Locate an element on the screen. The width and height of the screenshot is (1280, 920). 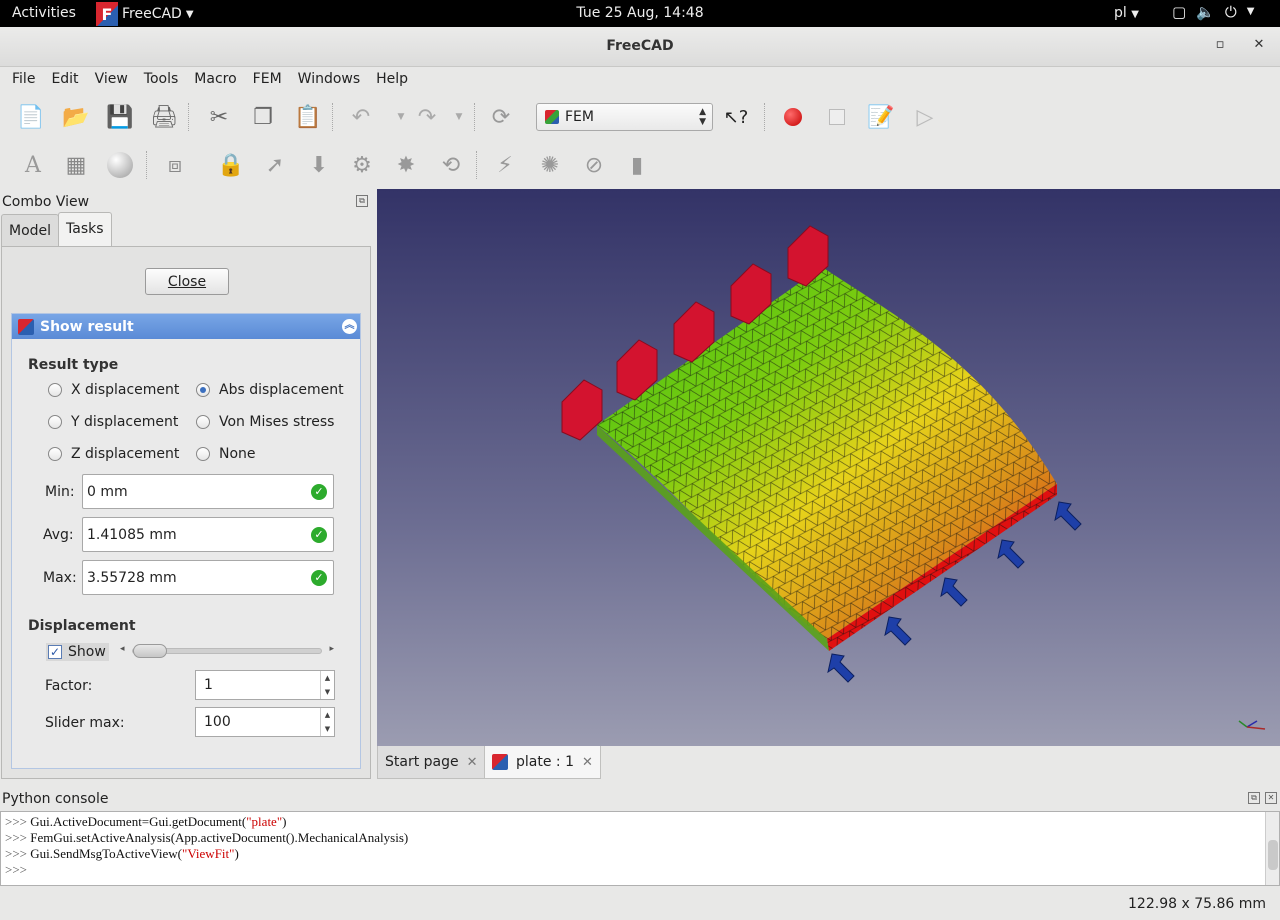
main-toolbar: 📄 📂 💾 🖨 ✂ ❐ 📋 ↶ ▼ ↷ ▼ ⟳ FEM ▲ ▼ ↖? 📝 ▷ is located at coordinates (640, 117).